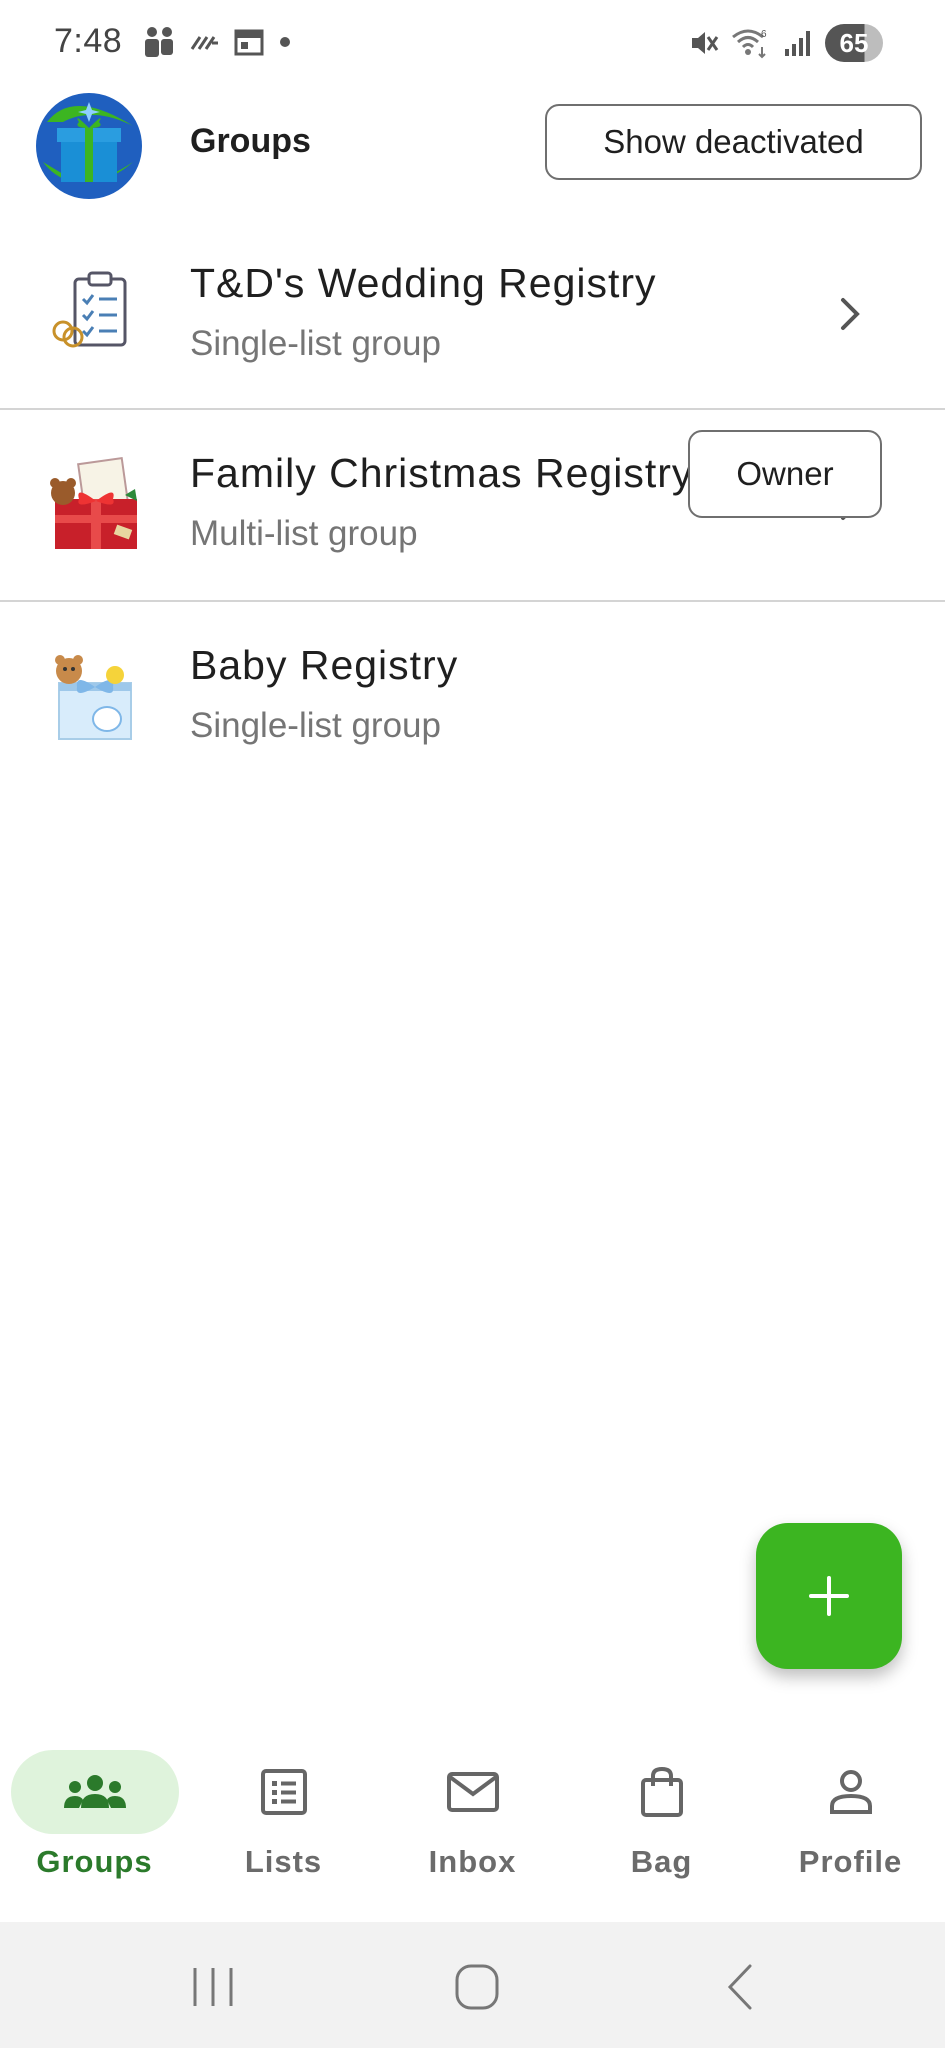 The image size is (945, 2048). Describe the element at coordinates (285, 42) in the screenshot. I see `dot-icon` at that location.